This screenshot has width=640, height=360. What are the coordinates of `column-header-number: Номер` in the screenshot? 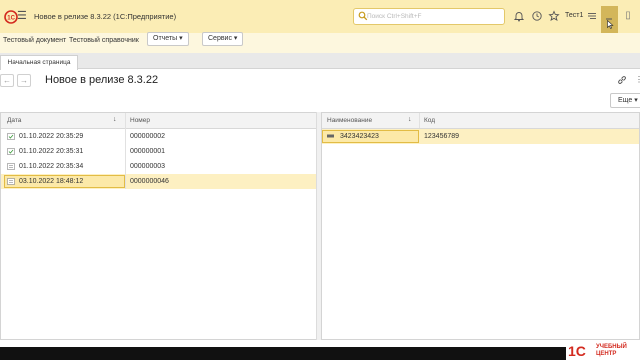 It's located at (140, 120).